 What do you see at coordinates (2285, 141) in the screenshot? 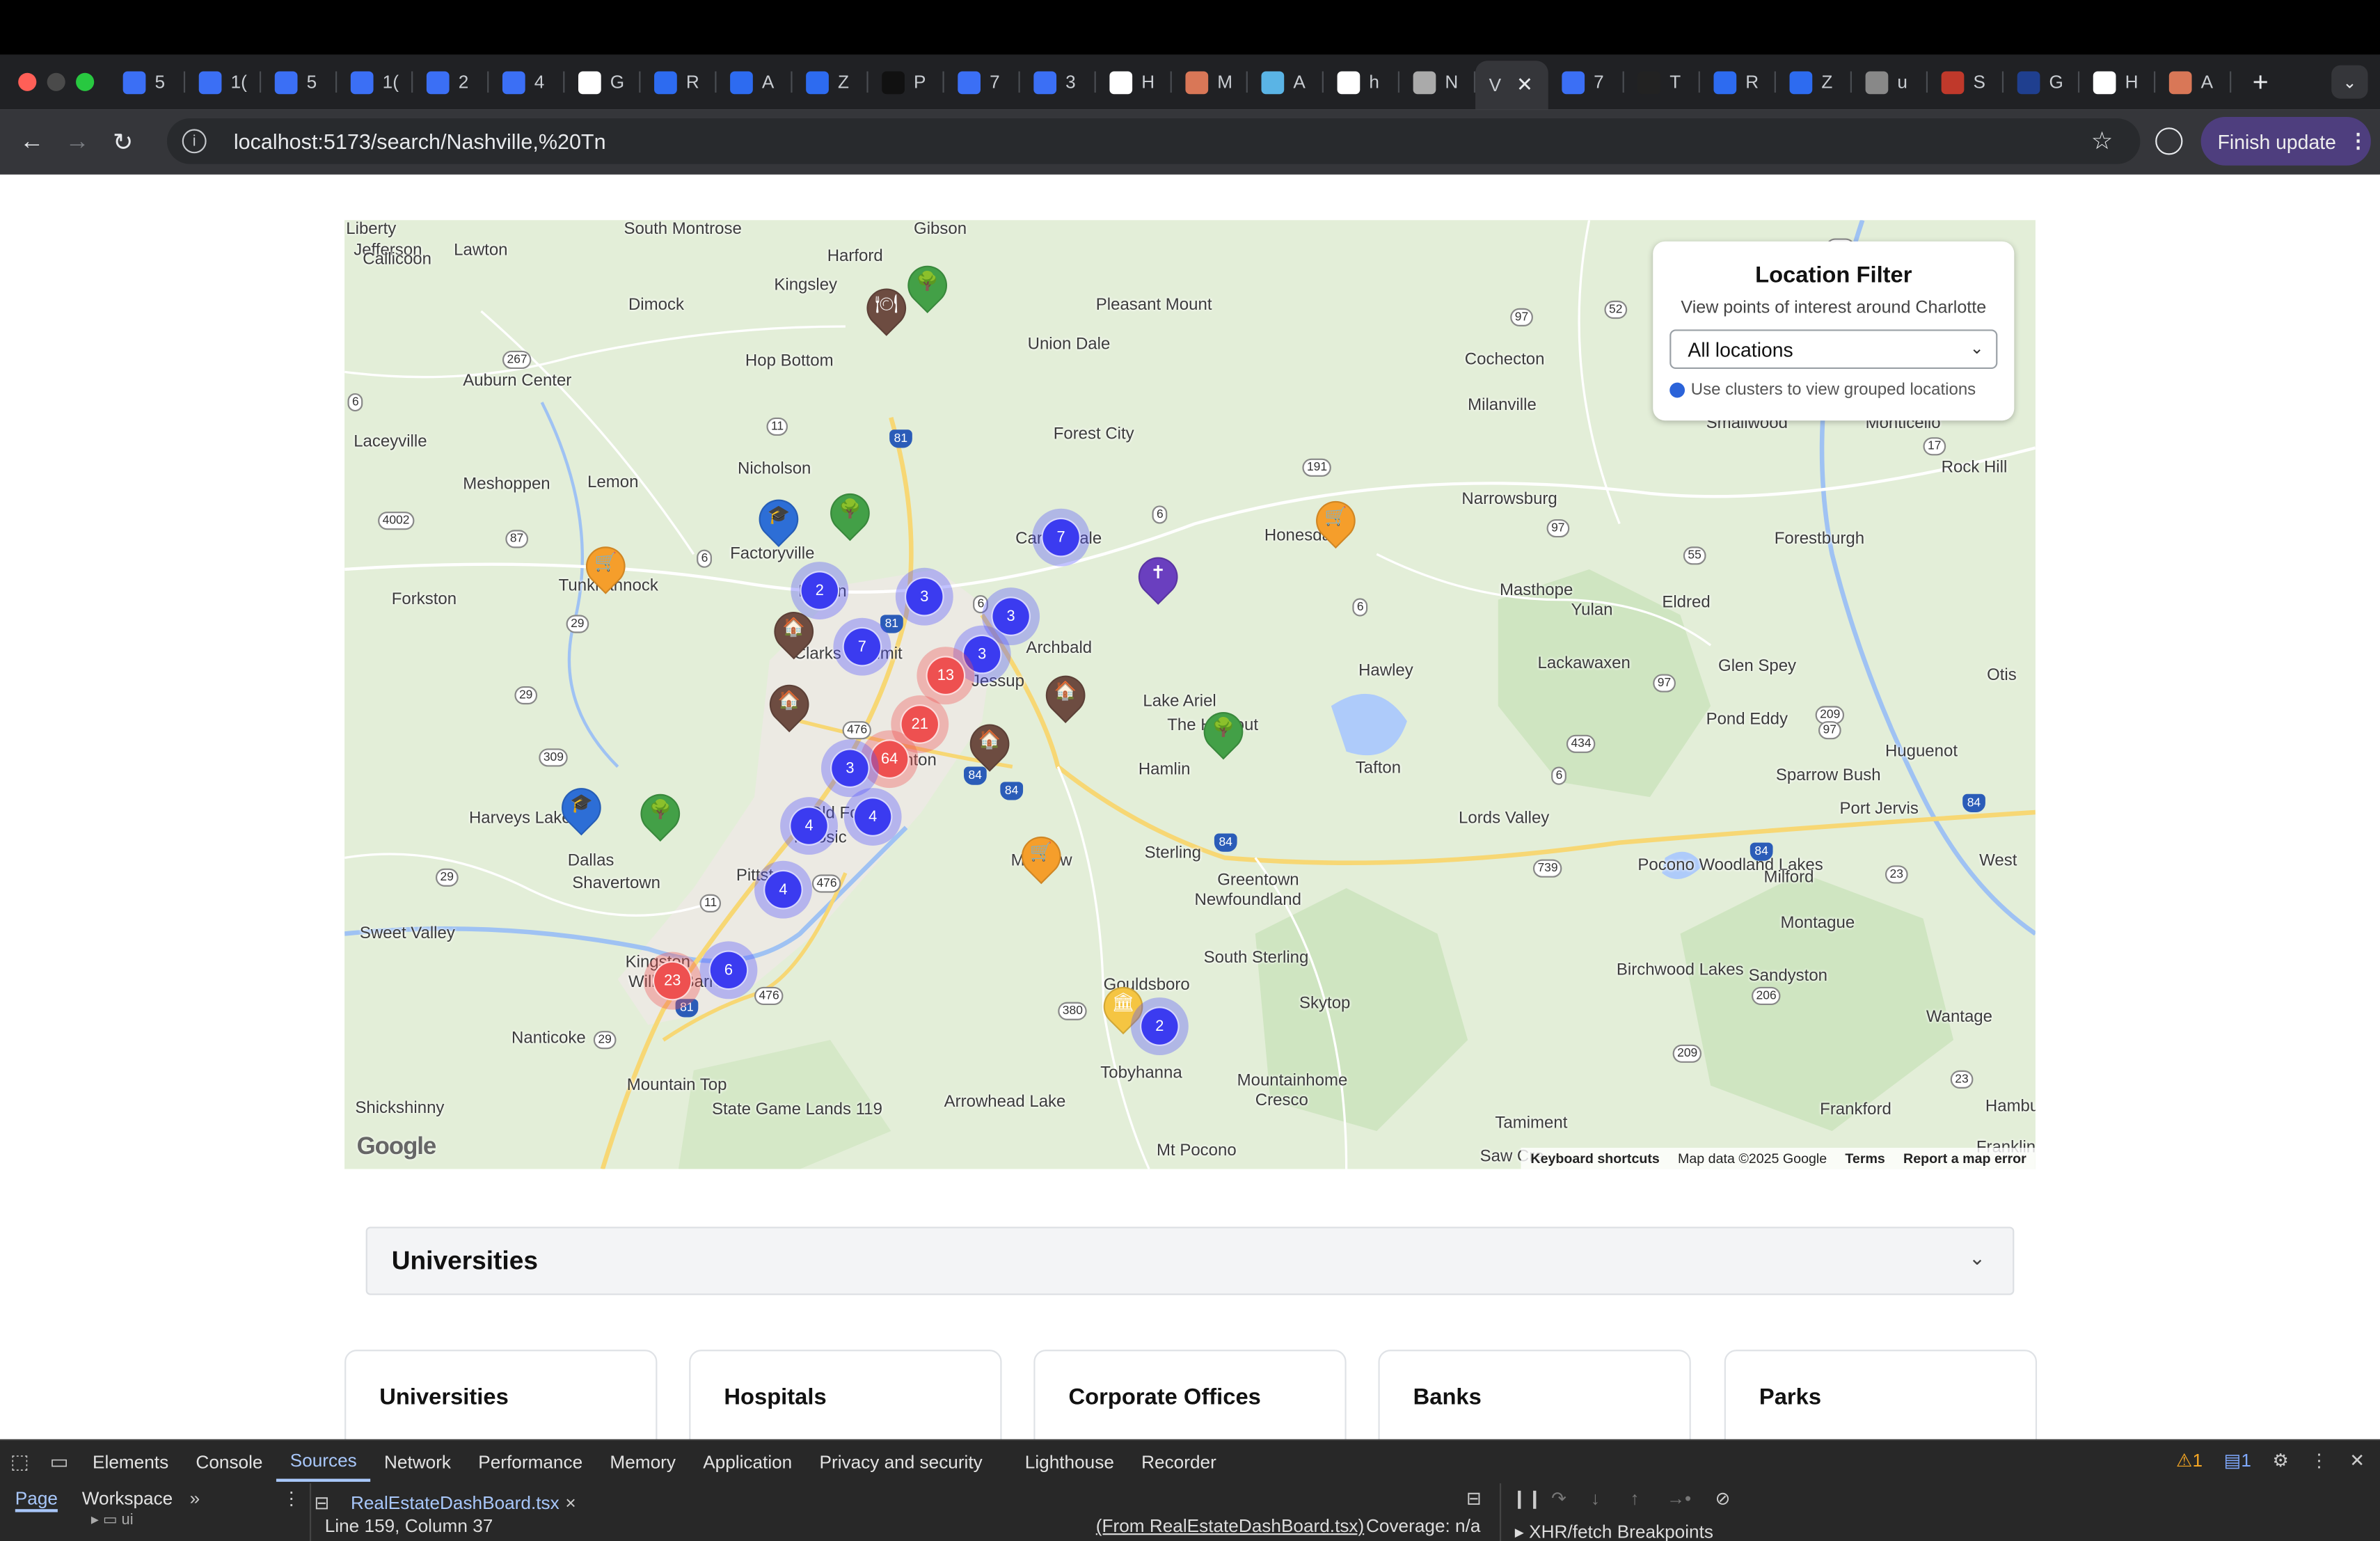
I see `finish-update-button: Finish update ⋮` at bounding box center [2285, 141].